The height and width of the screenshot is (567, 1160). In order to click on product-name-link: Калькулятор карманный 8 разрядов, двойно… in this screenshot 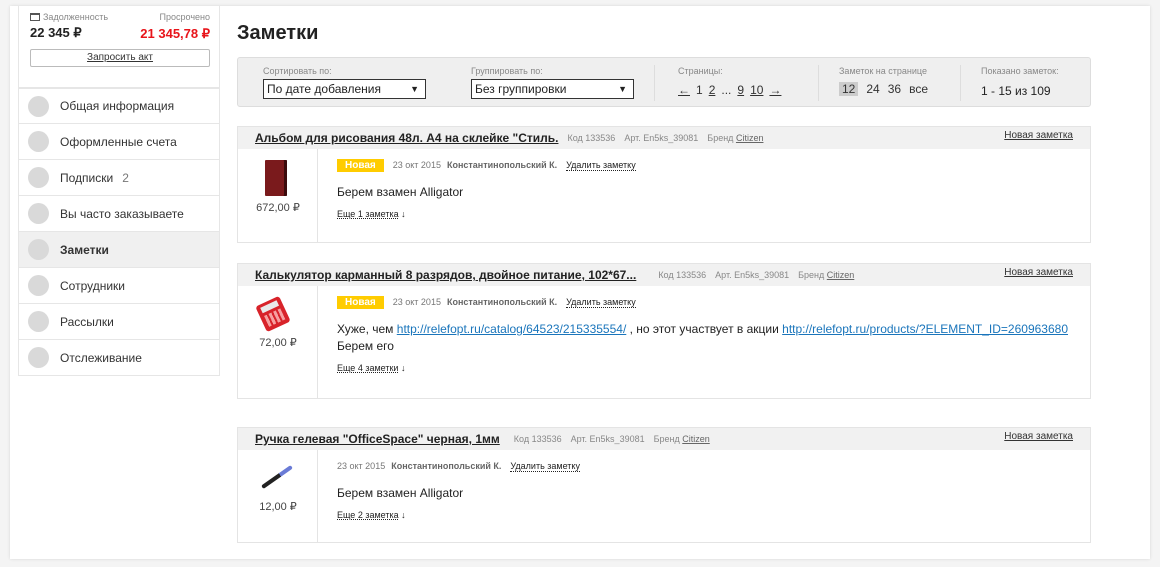, I will do `click(445, 275)`.